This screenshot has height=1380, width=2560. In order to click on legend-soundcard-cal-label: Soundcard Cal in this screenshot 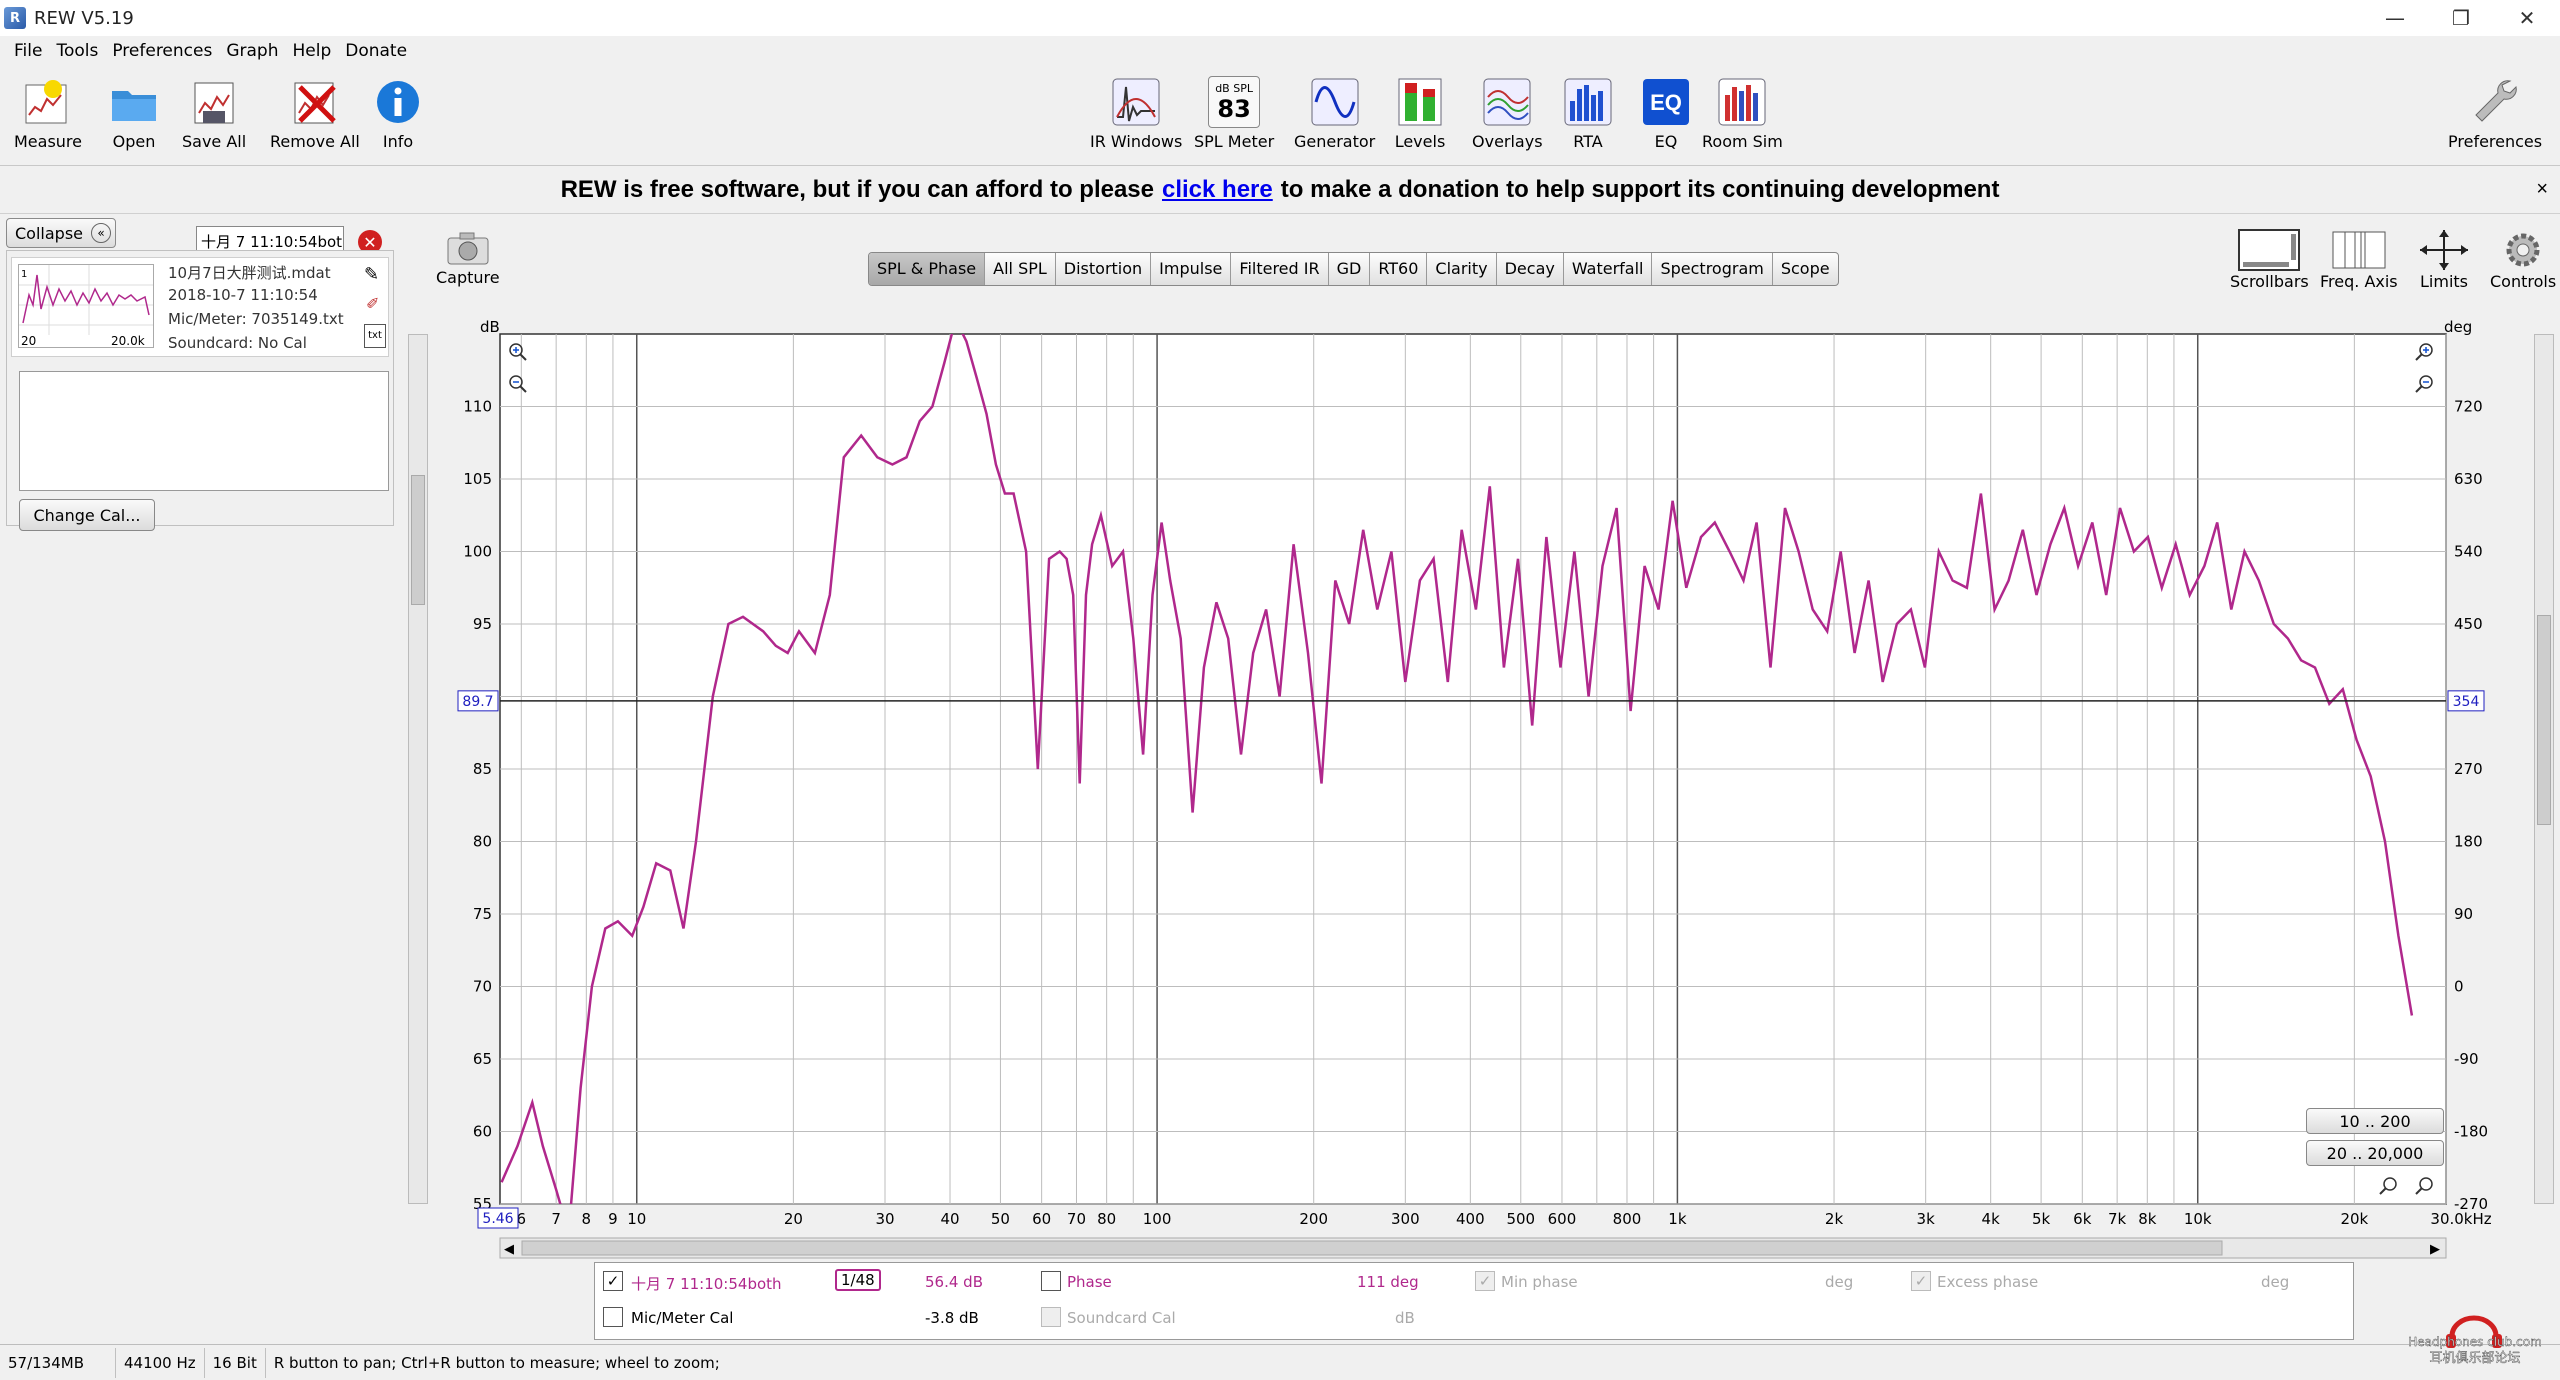, I will do `click(1121, 1318)`.